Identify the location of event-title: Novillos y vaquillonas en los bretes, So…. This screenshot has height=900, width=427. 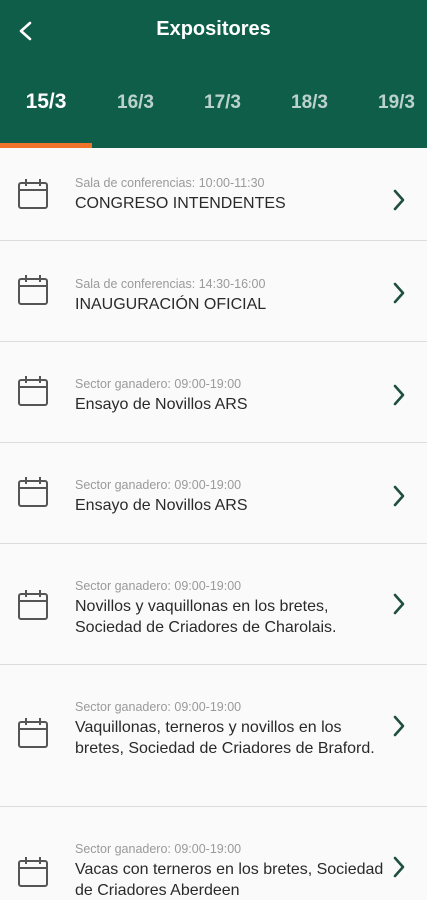
(206, 617).